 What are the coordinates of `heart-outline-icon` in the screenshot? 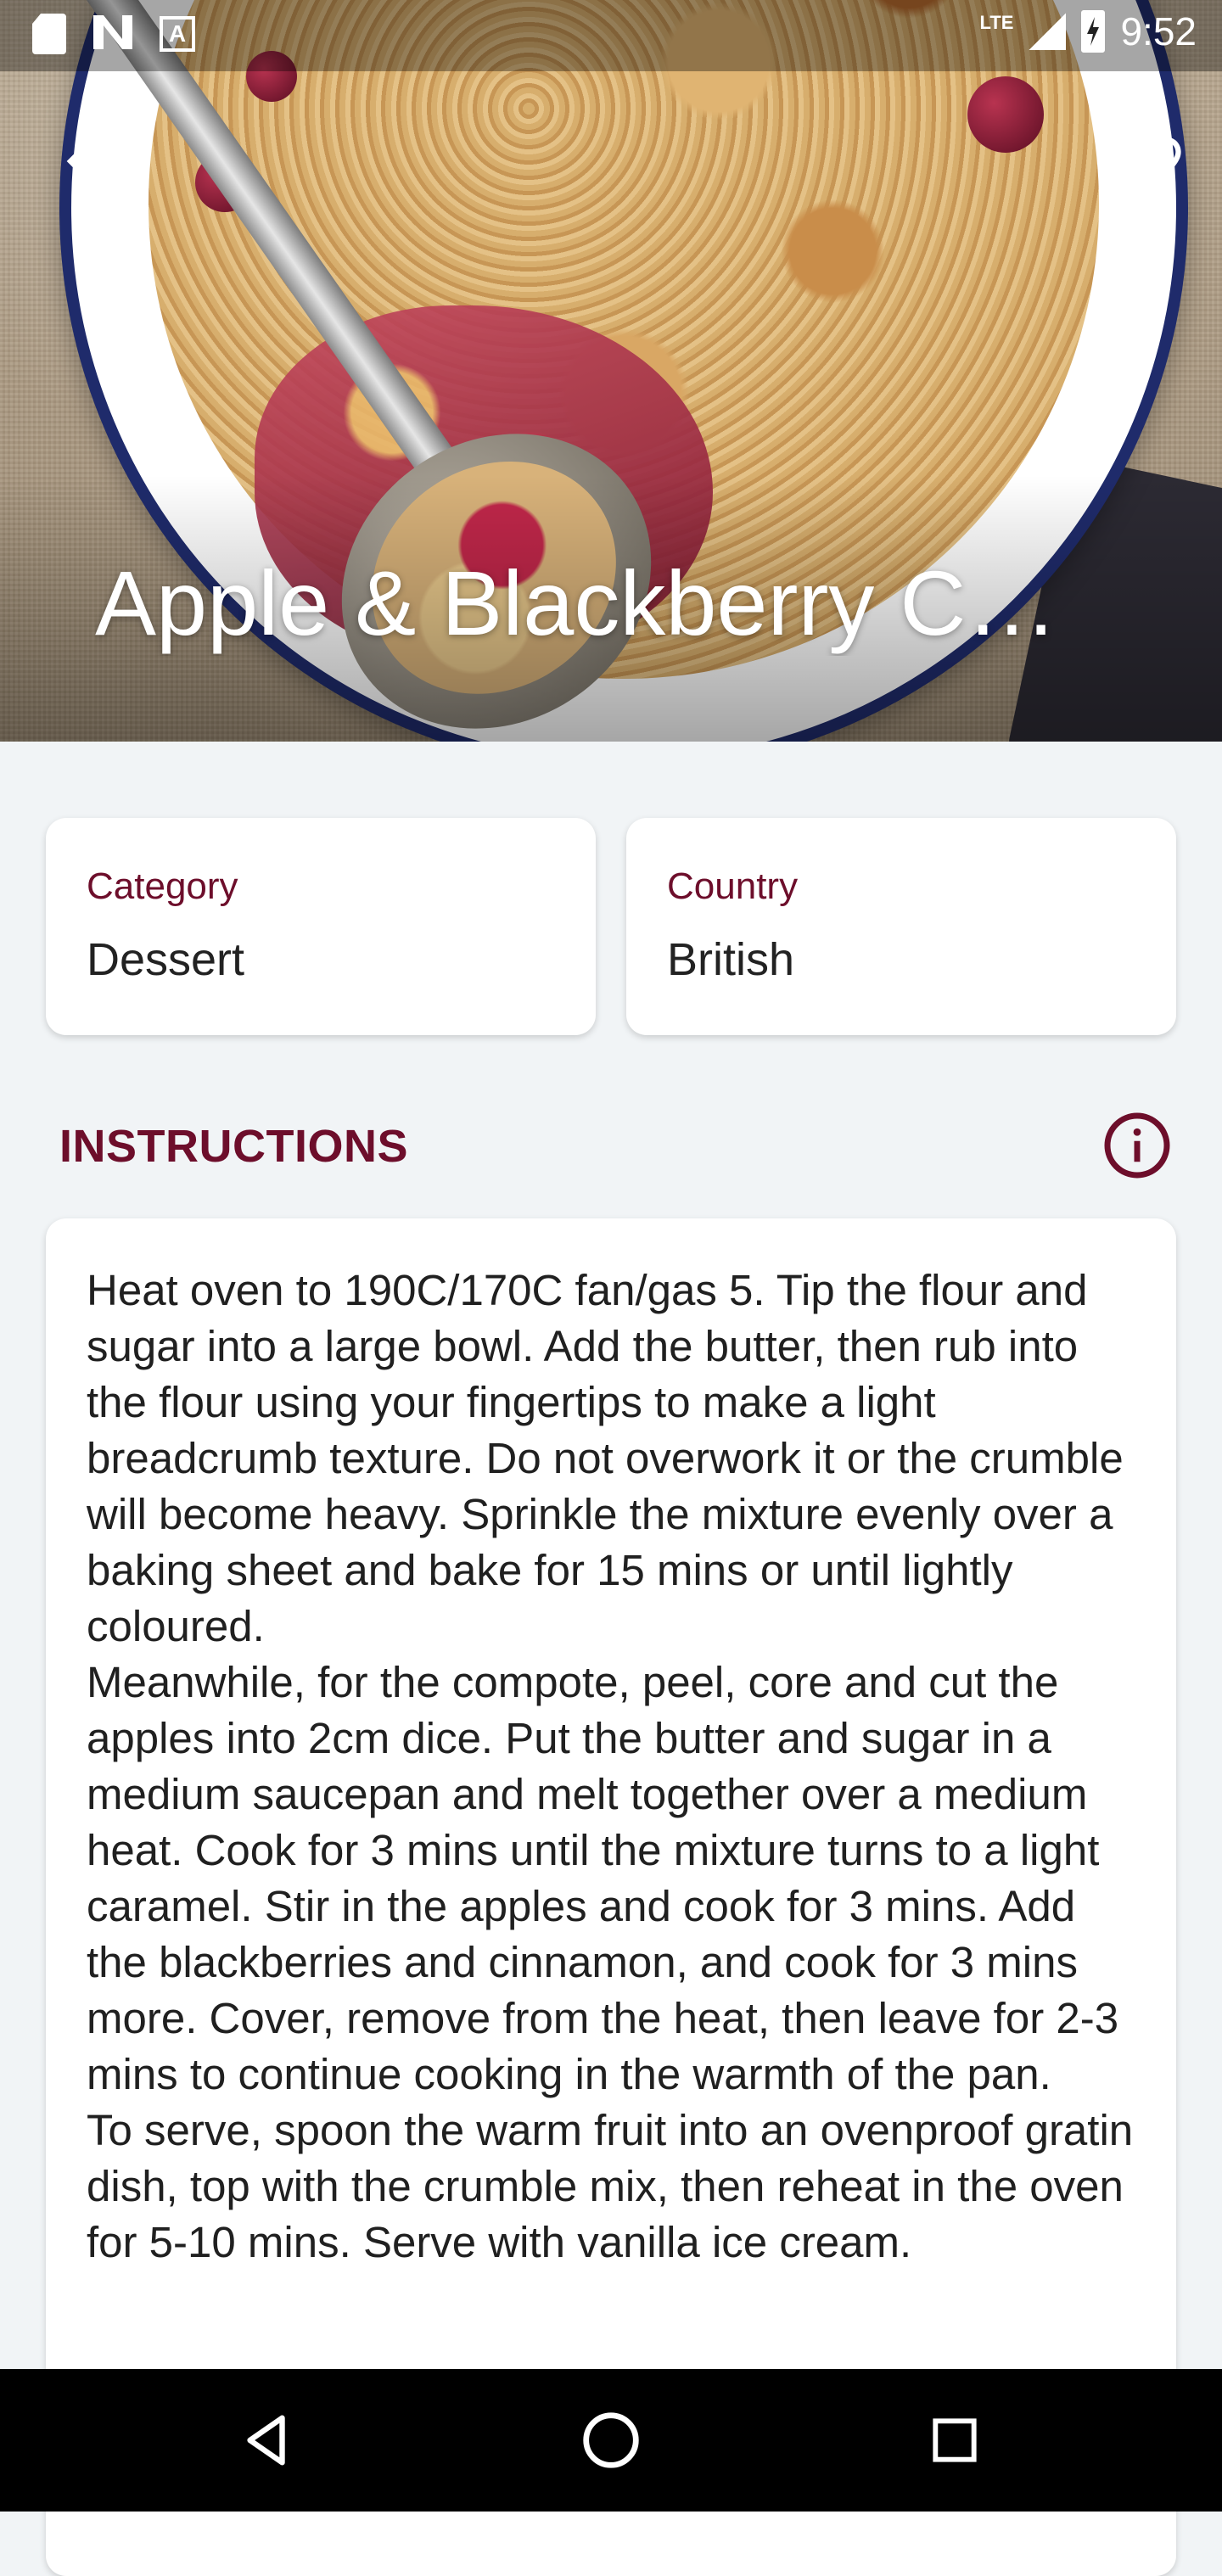 It's located at (1154, 162).